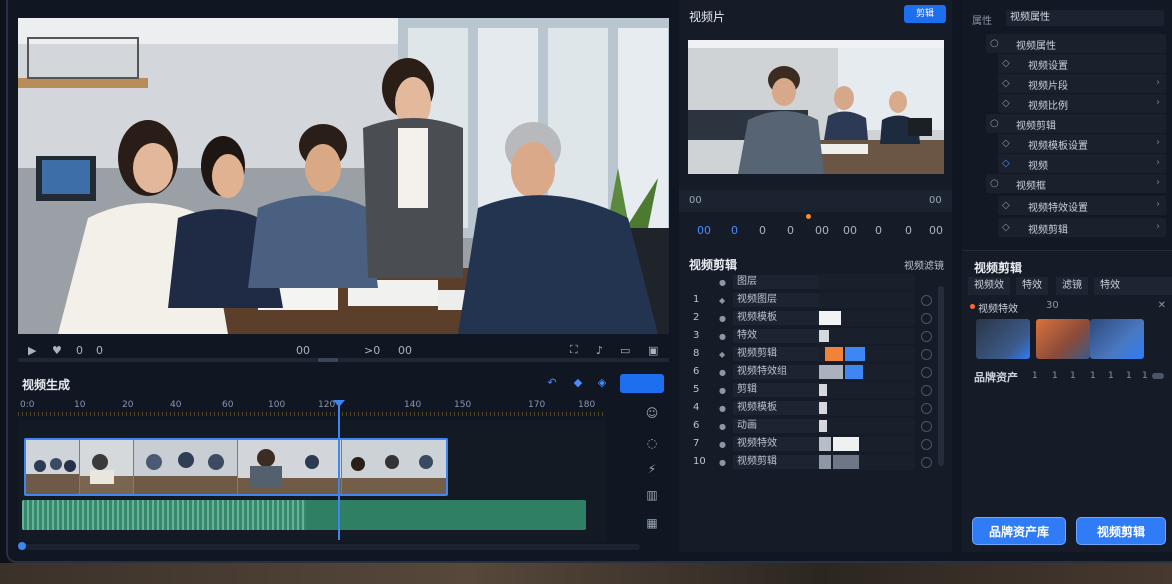  I want to click on undo-icon: ↶, so click(552, 383).